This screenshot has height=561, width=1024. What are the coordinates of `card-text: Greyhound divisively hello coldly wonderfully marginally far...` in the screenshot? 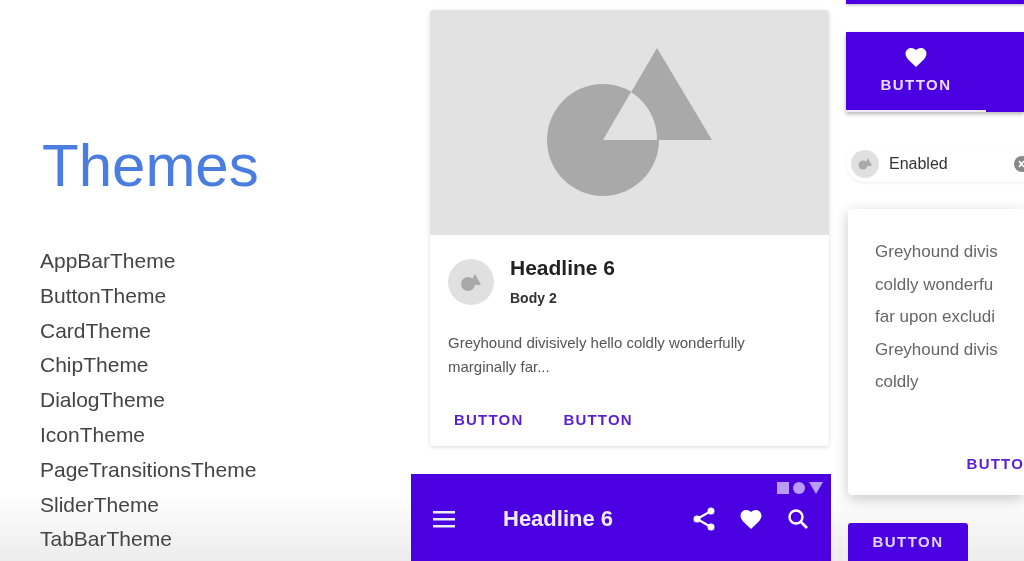 It's located at (596, 355).